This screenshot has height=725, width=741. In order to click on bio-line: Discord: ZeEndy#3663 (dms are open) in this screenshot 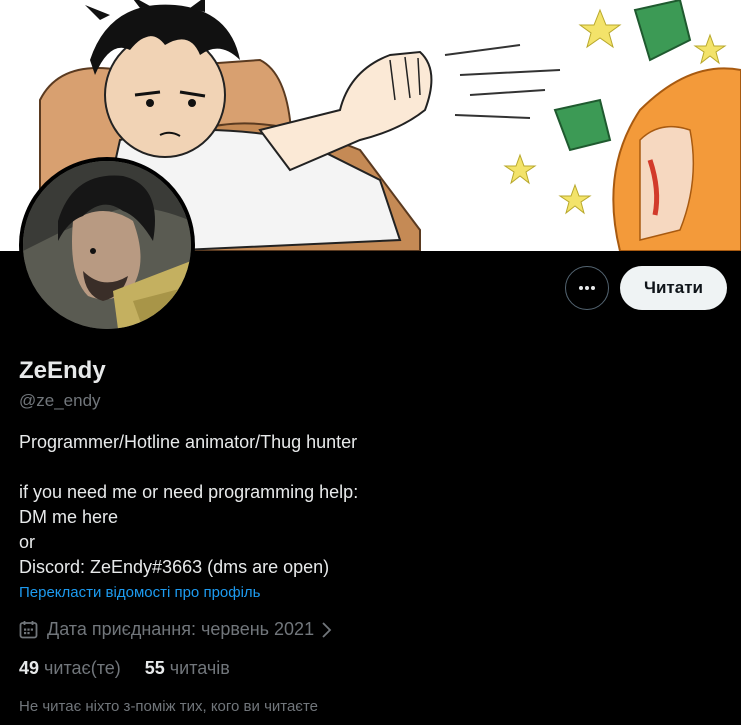, I will do `click(174, 567)`.